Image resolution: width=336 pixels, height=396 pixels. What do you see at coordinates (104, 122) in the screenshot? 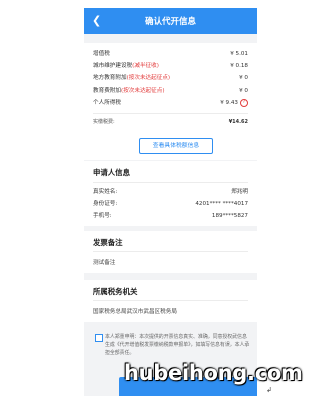
I see `total-label: 实缴税费:` at bounding box center [104, 122].